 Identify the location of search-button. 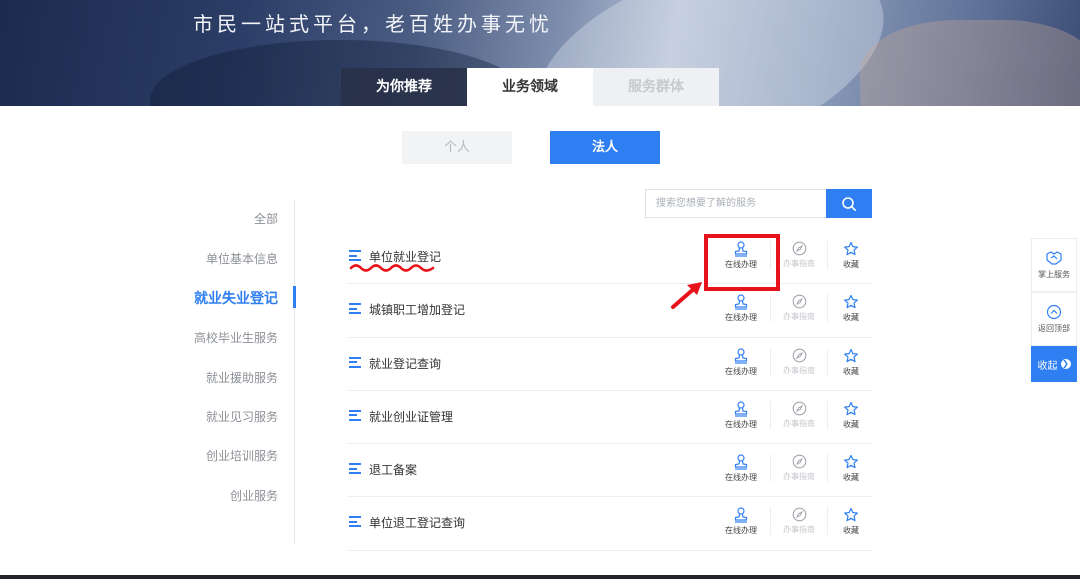
(849, 203).